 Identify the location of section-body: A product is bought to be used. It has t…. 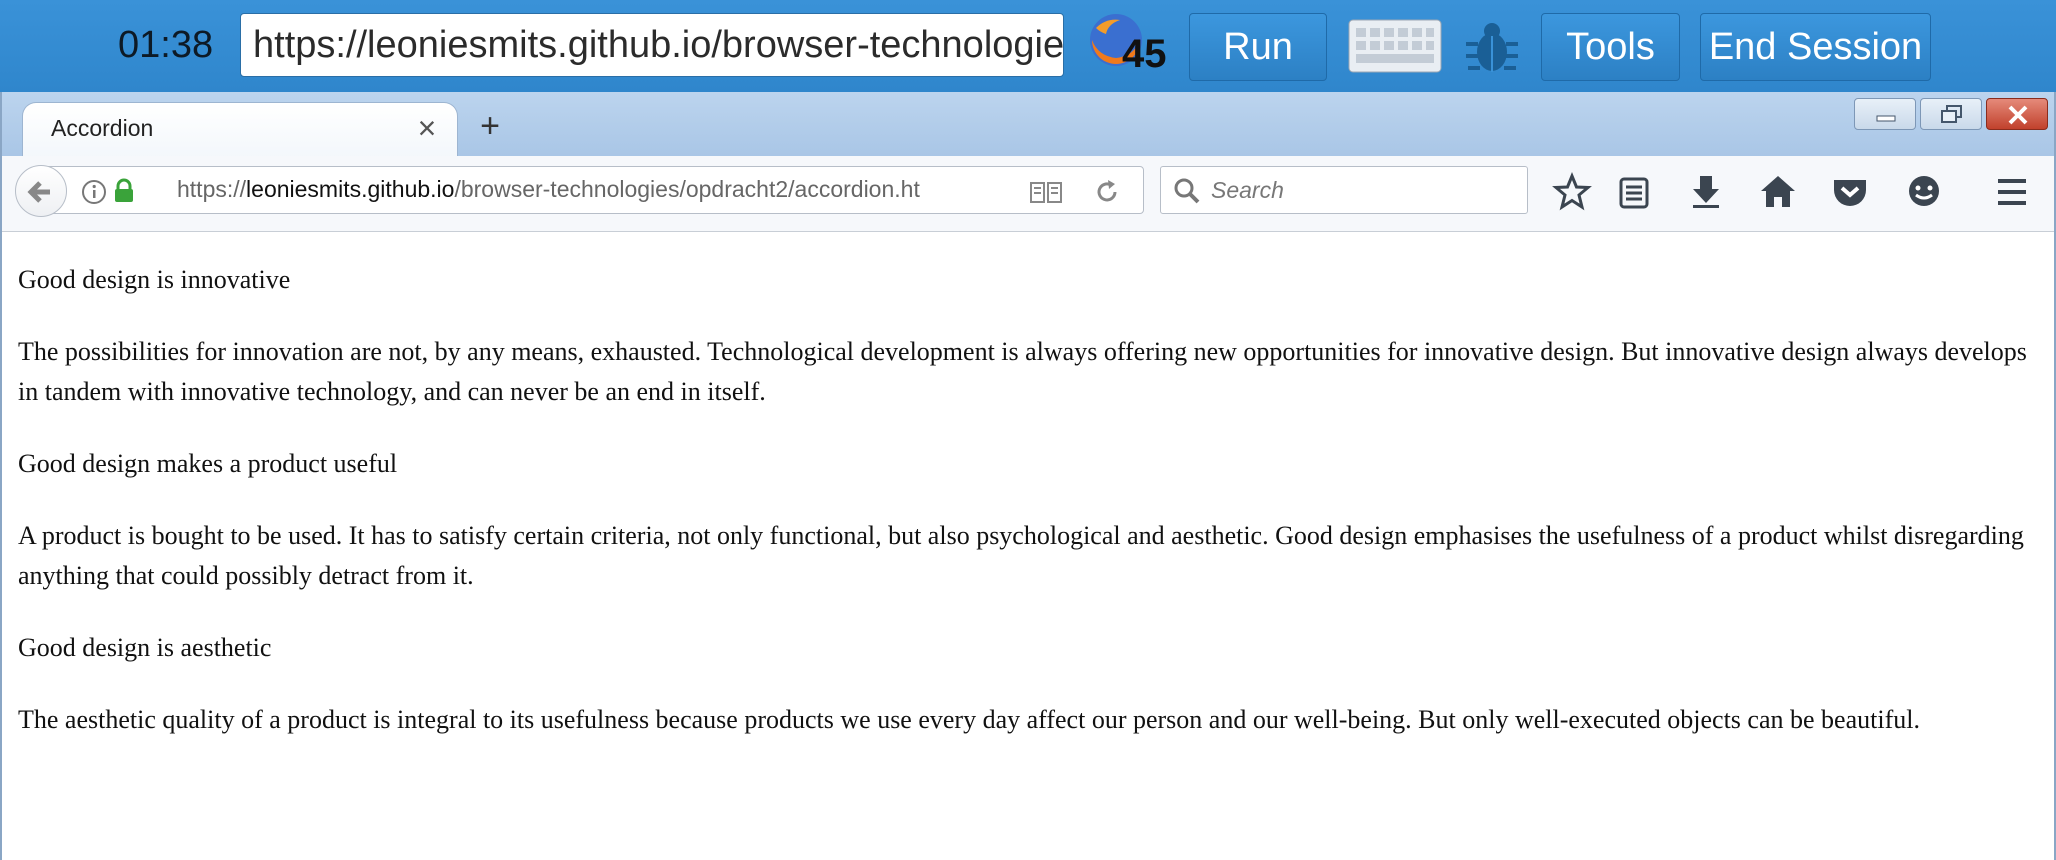
(1021, 555).